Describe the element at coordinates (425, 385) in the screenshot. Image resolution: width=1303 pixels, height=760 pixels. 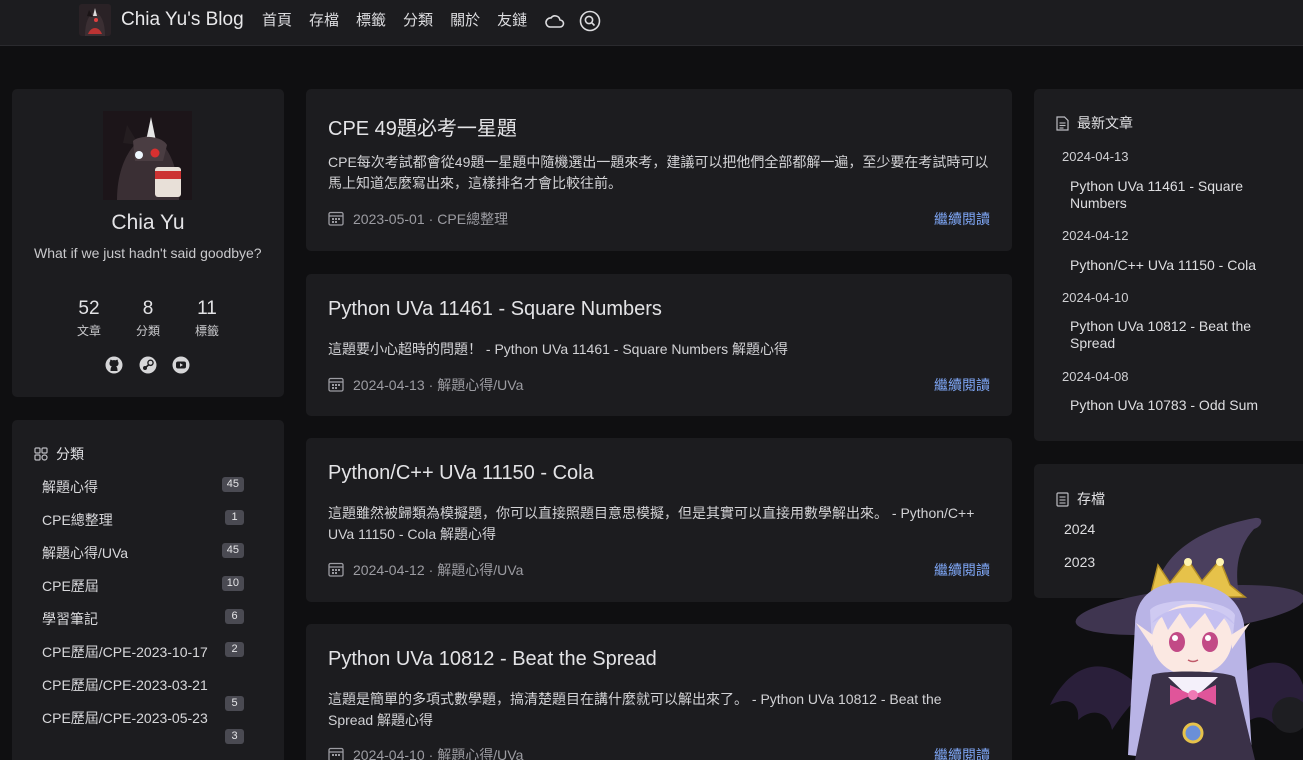
I see `post-meta: 2024-04-13 · 解題心得/UVa` at that location.